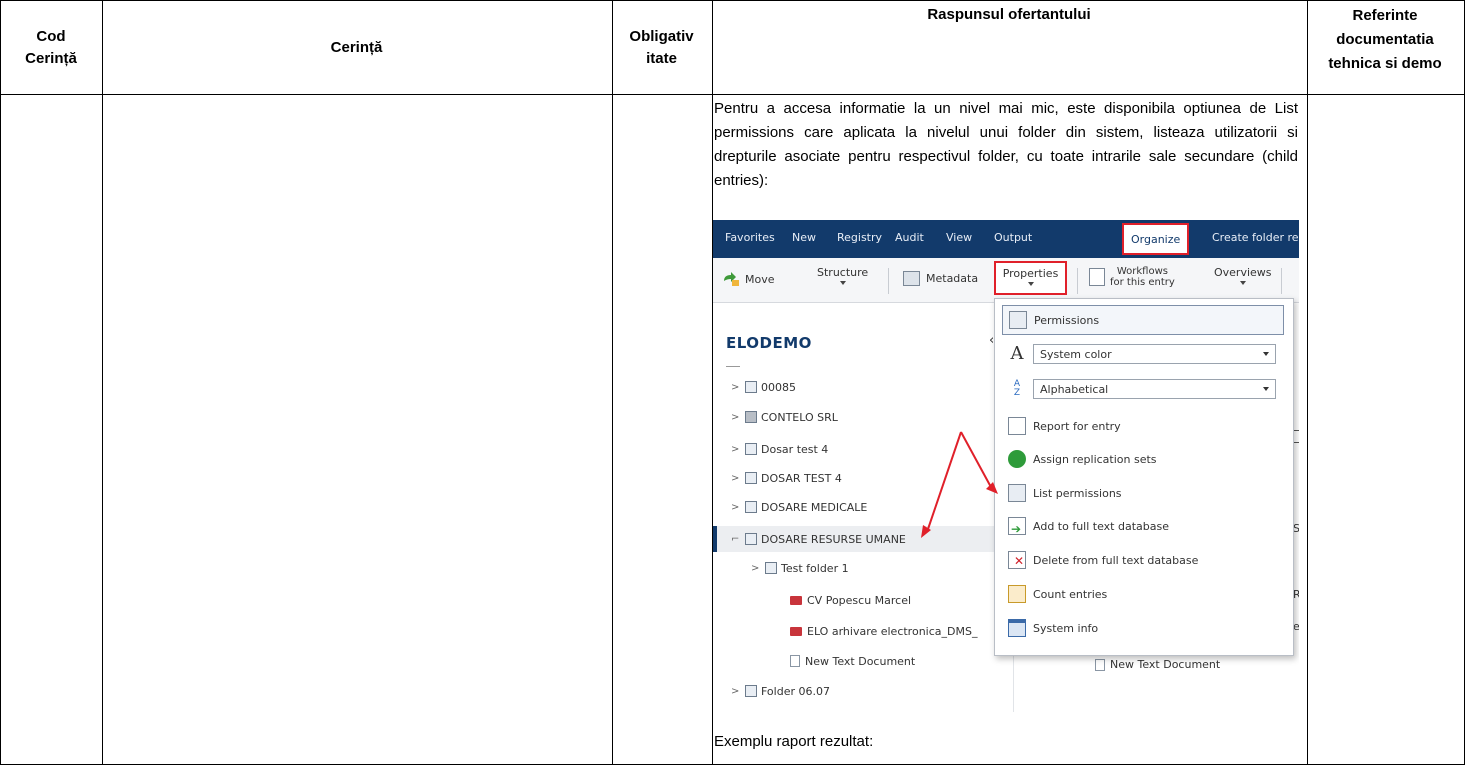 This screenshot has height=765, width=1465. I want to click on header-obligativitate: Obligativ itate, so click(661, 47).